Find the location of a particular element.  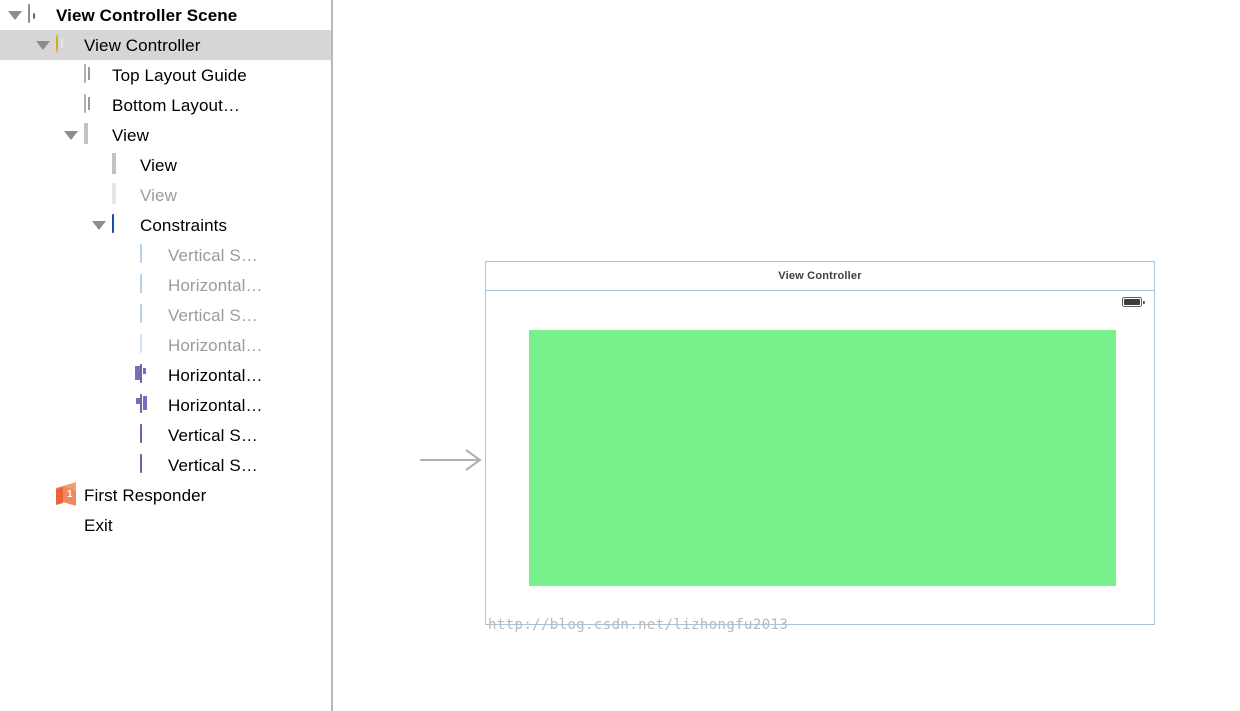

outline-row-label: View Controller Scene is located at coordinates (147, 15).